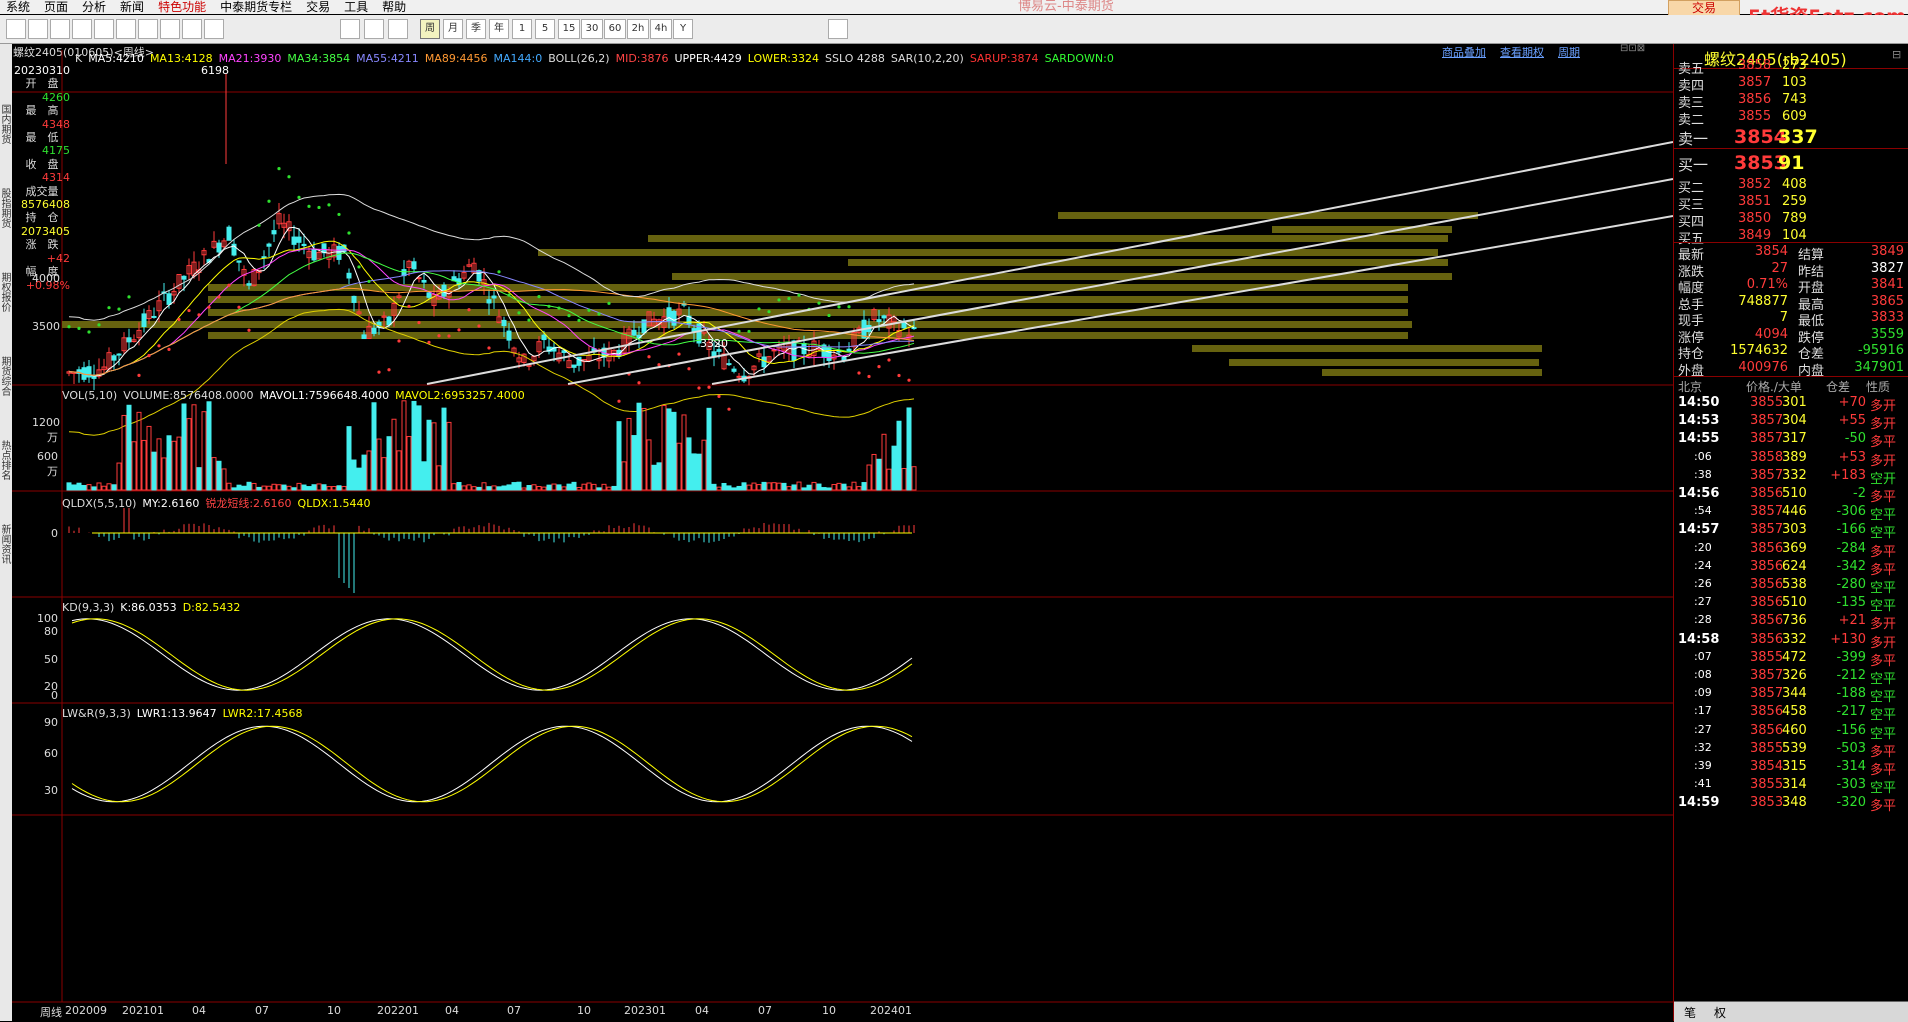  What do you see at coordinates (1699, 439) in the screenshot?
I see `tick-time: 14:55` at bounding box center [1699, 439].